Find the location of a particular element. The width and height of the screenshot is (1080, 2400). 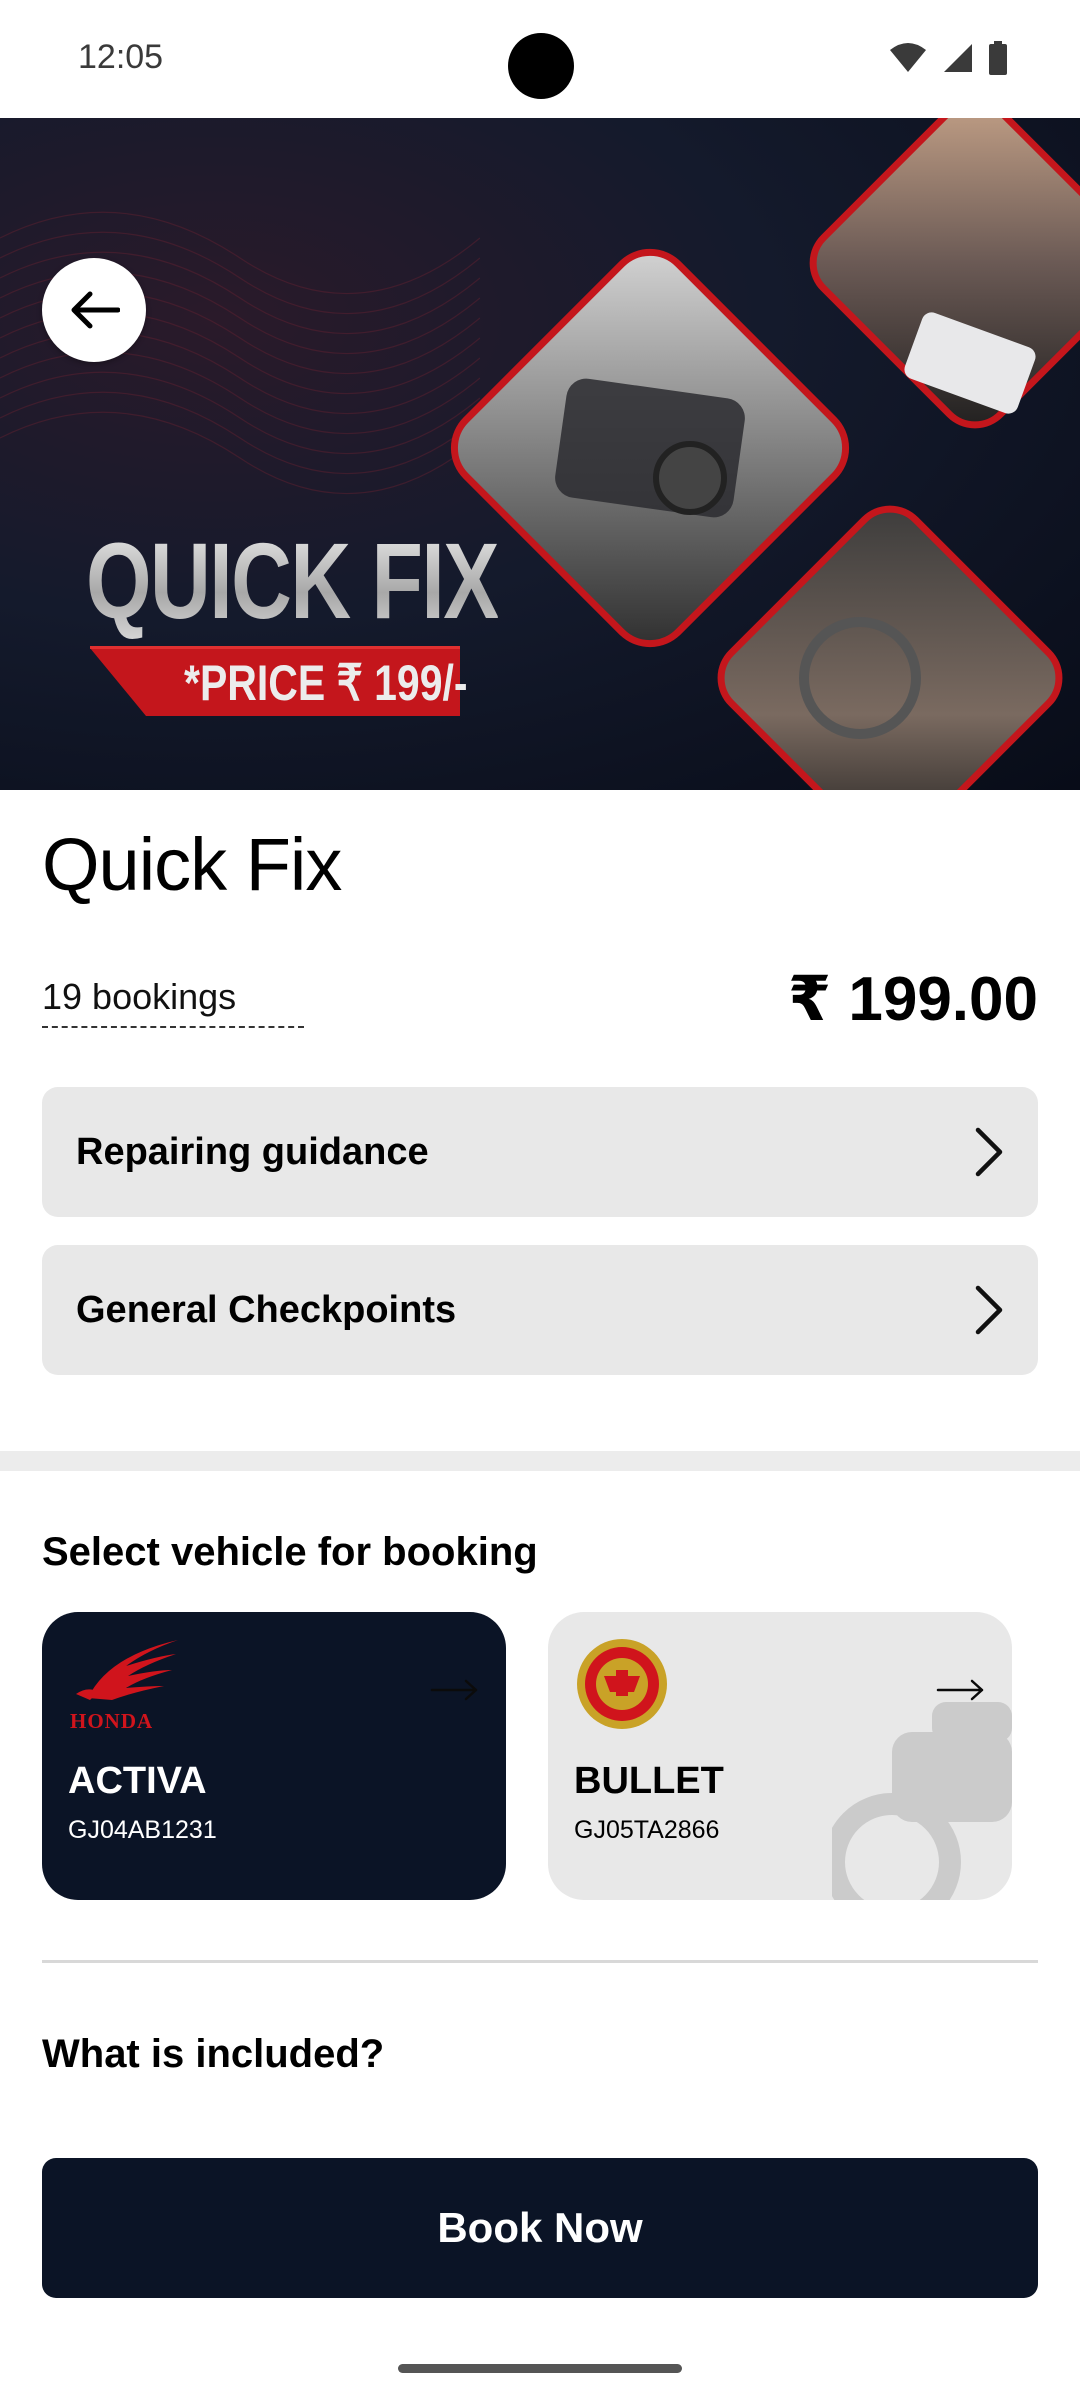

vehicle-section-heading: Select vehicle for booking is located at coordinates (290, 1552).